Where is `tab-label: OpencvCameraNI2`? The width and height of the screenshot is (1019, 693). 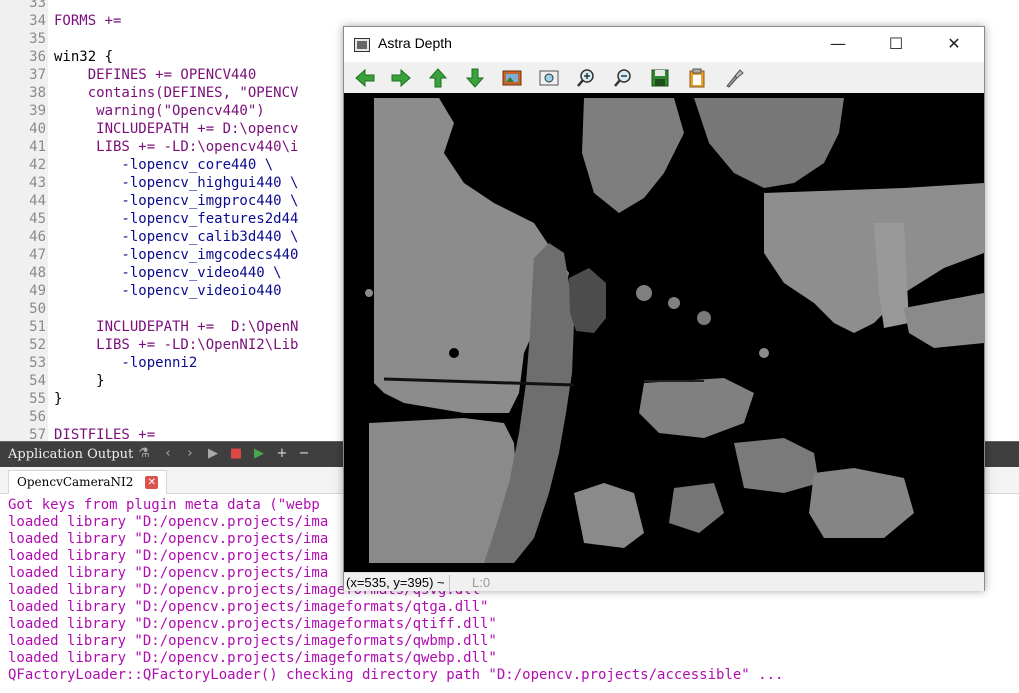
tab-label: OpencvCameraNI2 is located at coordinates (75, 482).